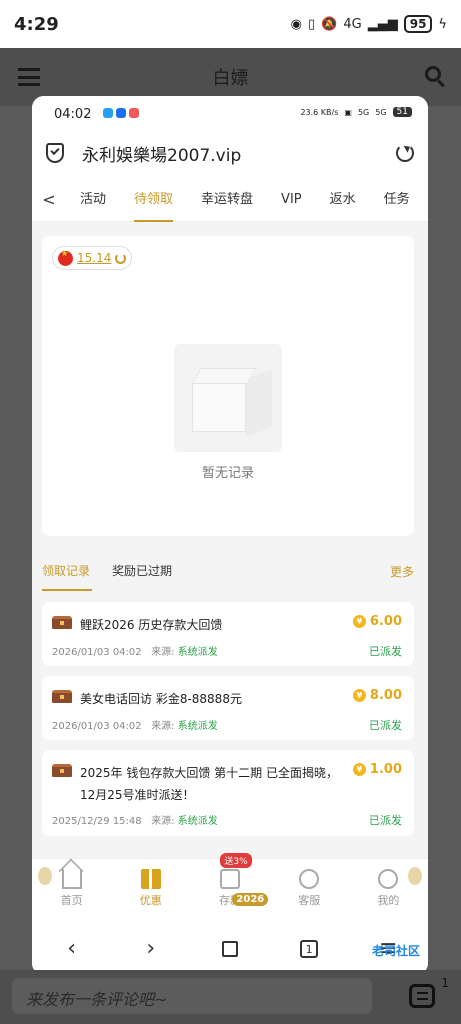 This screenshot has width=461, height=1024. What do you see at coordinates (309, 890) in the screenshot?
I see `nav-customer-service: 客服` at bounding box center [309, 890].